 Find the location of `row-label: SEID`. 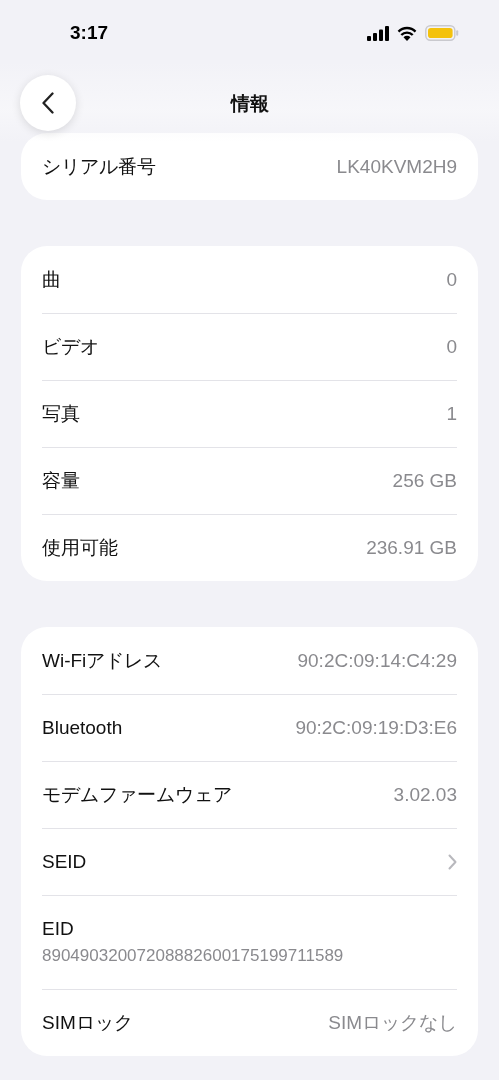

row-label: SEID is located at coordinates (64, 861).